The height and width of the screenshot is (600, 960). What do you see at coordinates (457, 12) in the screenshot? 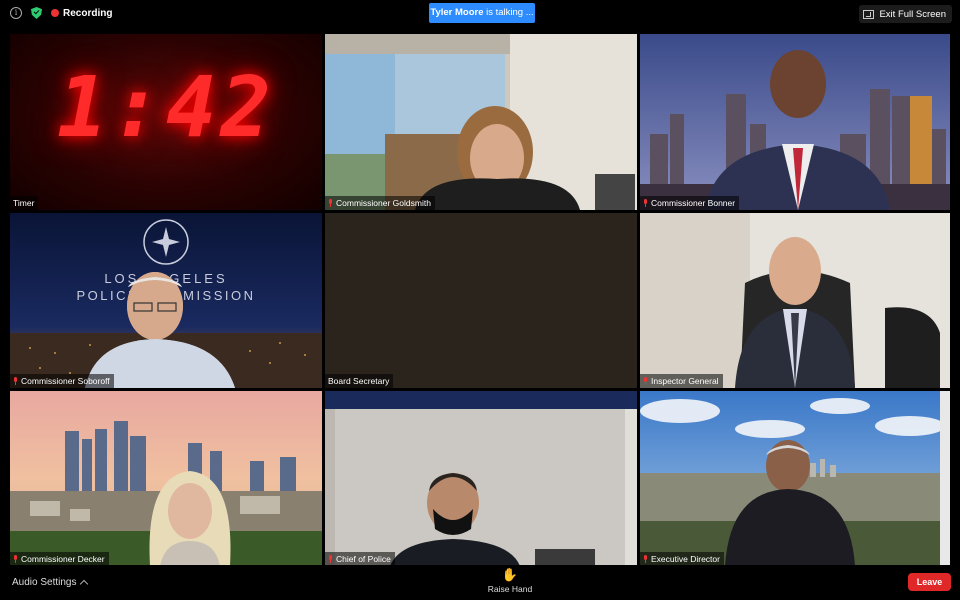
I see `active-speaker-name: Tyler Moore` at bounding box center [457, 12].